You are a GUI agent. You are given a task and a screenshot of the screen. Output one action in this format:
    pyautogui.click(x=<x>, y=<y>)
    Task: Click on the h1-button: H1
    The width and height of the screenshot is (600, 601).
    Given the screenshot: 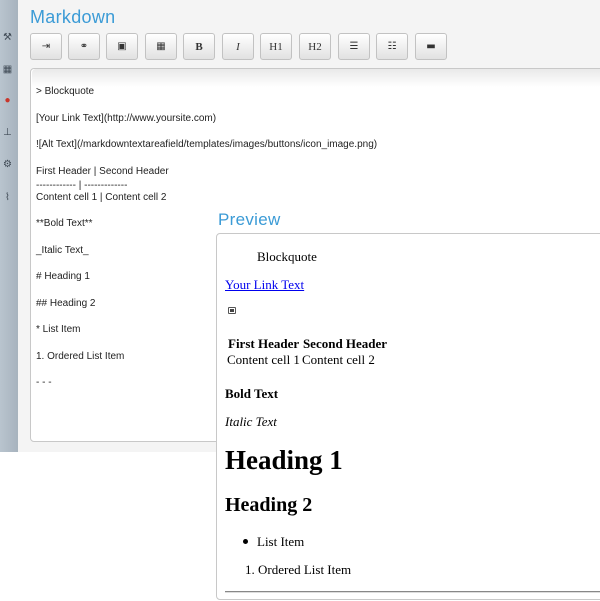 What is the action you would take?
    pyautogui.click(x=276, y=46)
    